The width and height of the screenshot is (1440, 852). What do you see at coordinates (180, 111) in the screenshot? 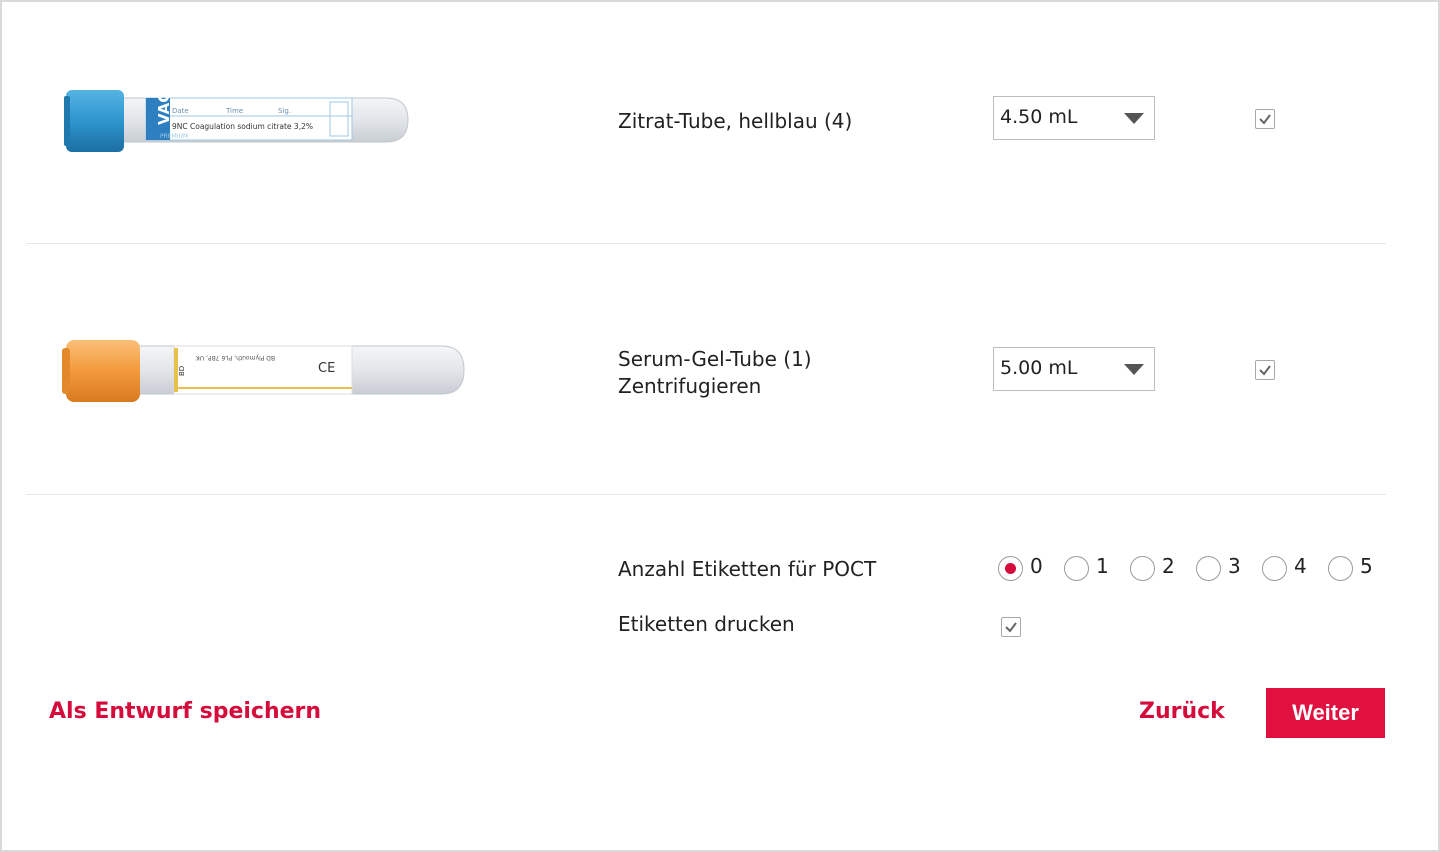
I see `citrate-col-date: Date` at bounding box center [180, 111].